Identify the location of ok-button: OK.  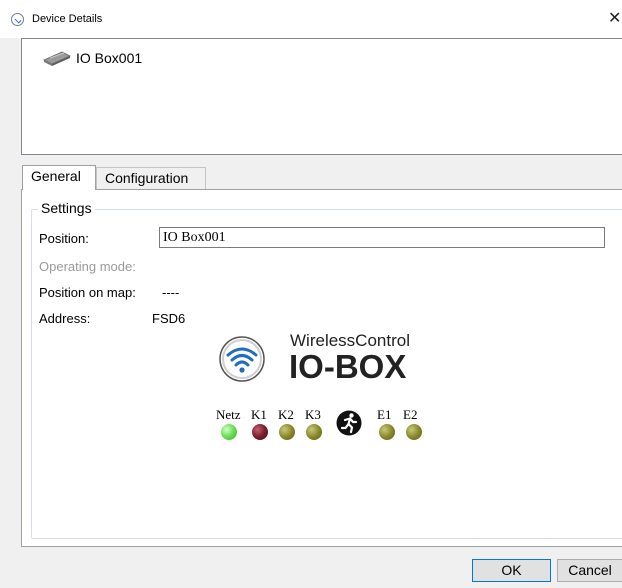
(511, 570).